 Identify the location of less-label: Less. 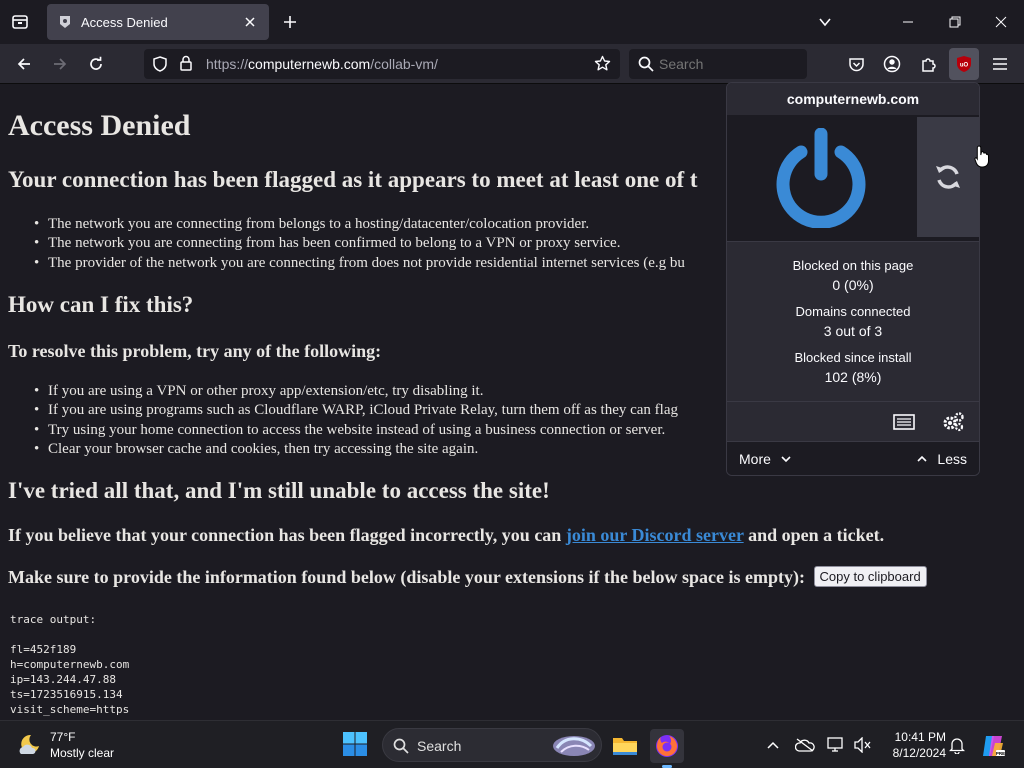
(952, 459).